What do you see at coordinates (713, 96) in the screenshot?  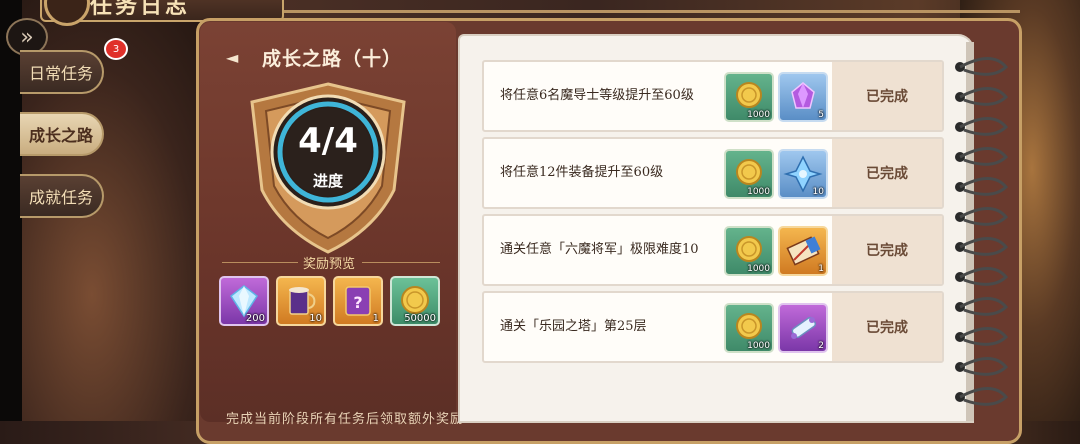 I see `task-row: 将任意6名魔导士等级提升至60级 1000 5 已完成` at bounding box center [713, 96].